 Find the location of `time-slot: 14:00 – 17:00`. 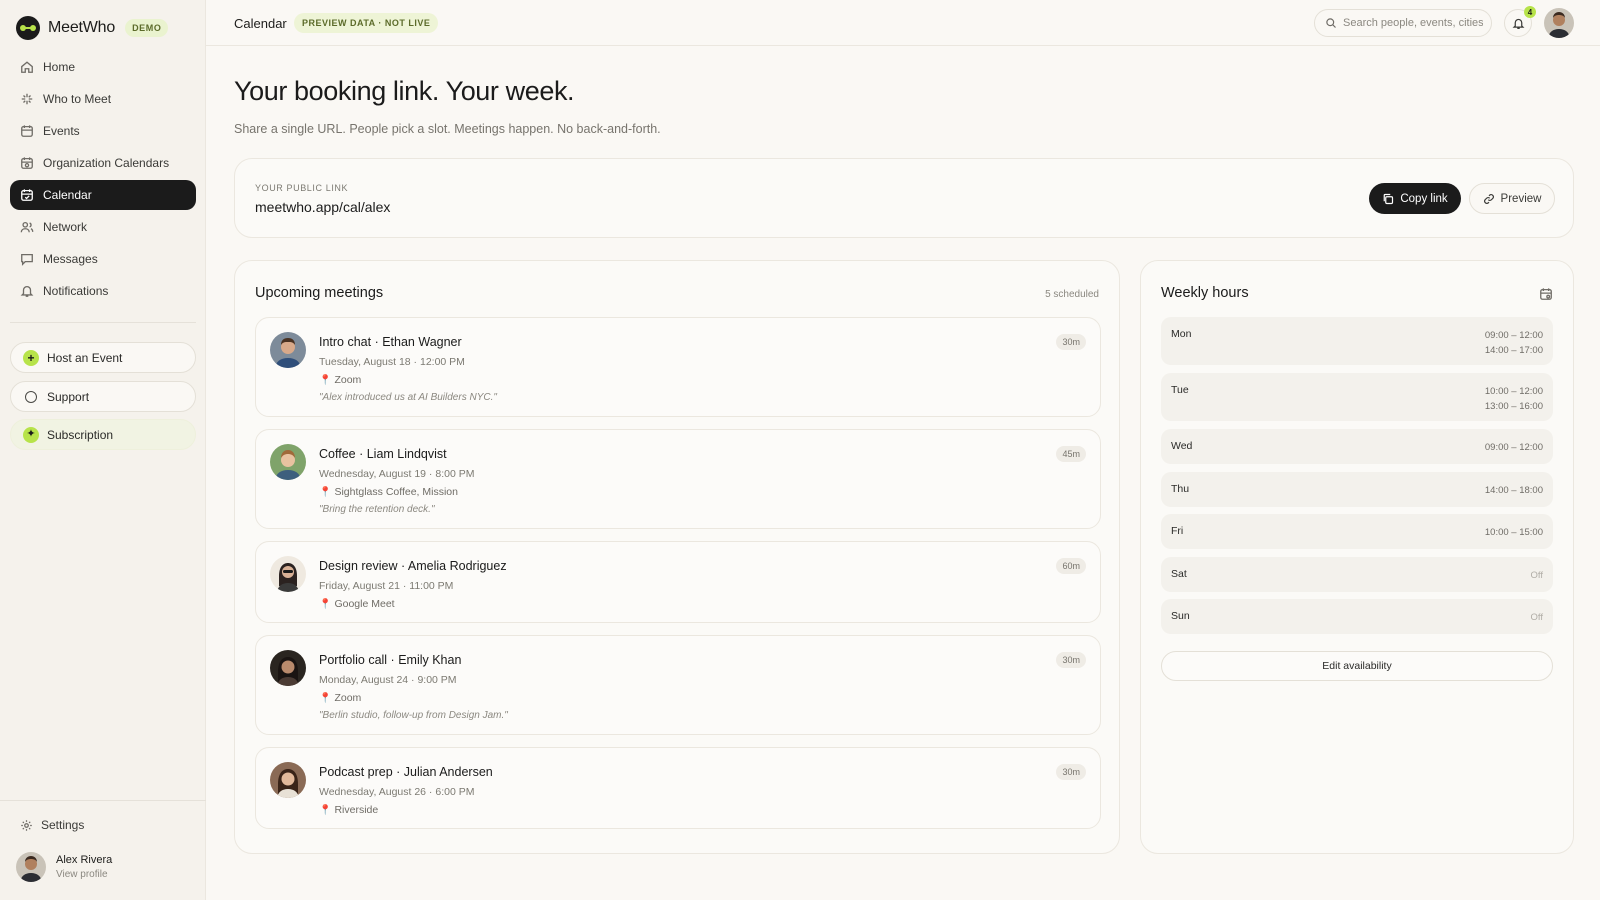

time-slot: 14:00 – 17:00 is located at coordinates (1513, 350).